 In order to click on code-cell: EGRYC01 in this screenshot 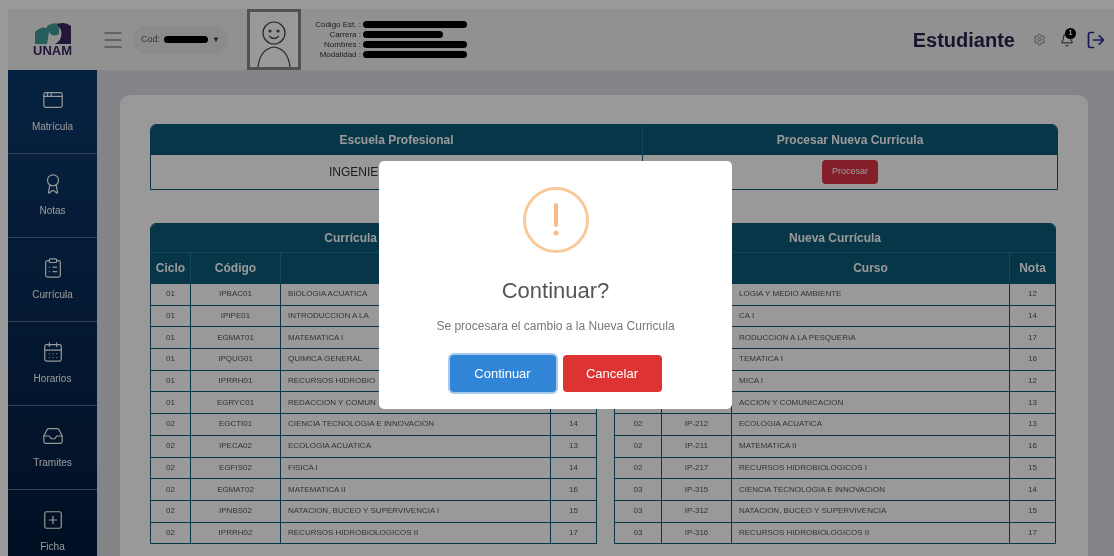, I will do `click(235, 402)`.